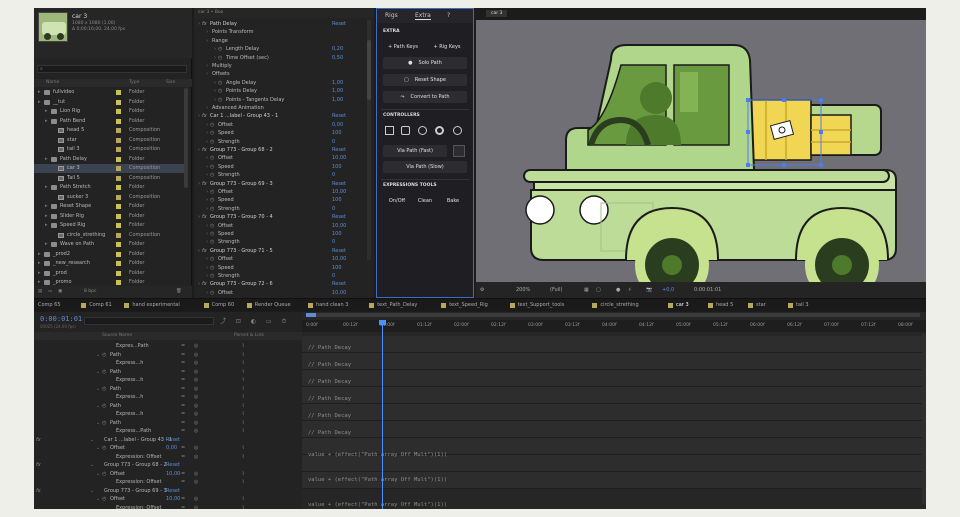 This screenshot has height=517, width=960. What do you see at coordinates (630, 290) in the screenshot?
I see `fast-preview-icon: ⚡` at bounding box center [630, 290].